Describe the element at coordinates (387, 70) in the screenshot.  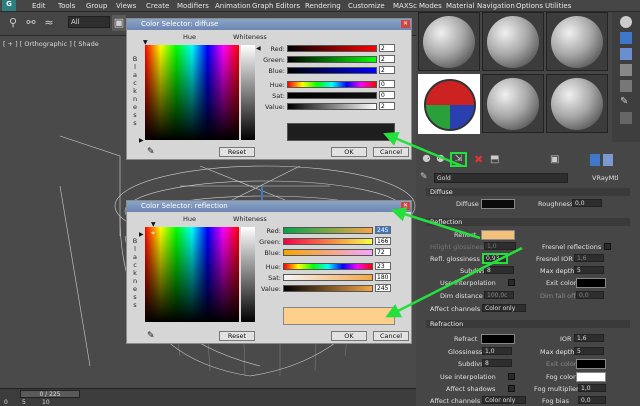
I see `blue-spinner: 2` at that location.